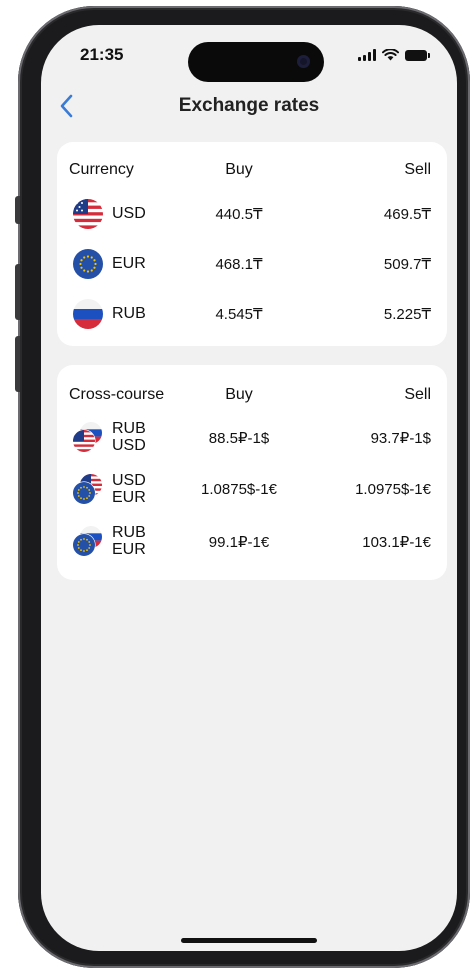  I want to click on page-title: Exchange rates, so click(249, 105).